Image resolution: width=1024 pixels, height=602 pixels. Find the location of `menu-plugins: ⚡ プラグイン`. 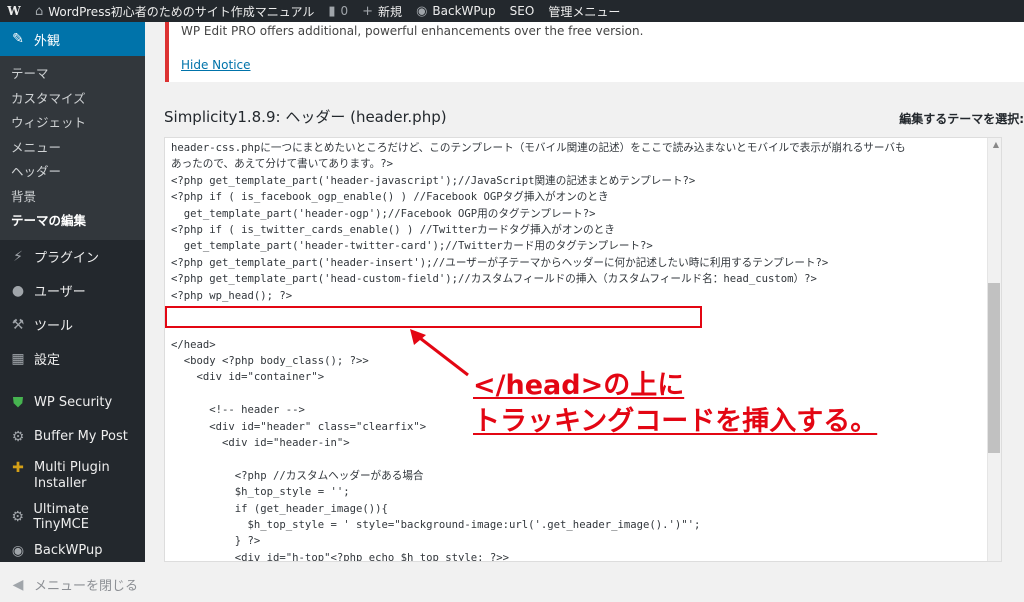

menu-plugins: ⚡ プラグイン is located at coordinates (72, 257).